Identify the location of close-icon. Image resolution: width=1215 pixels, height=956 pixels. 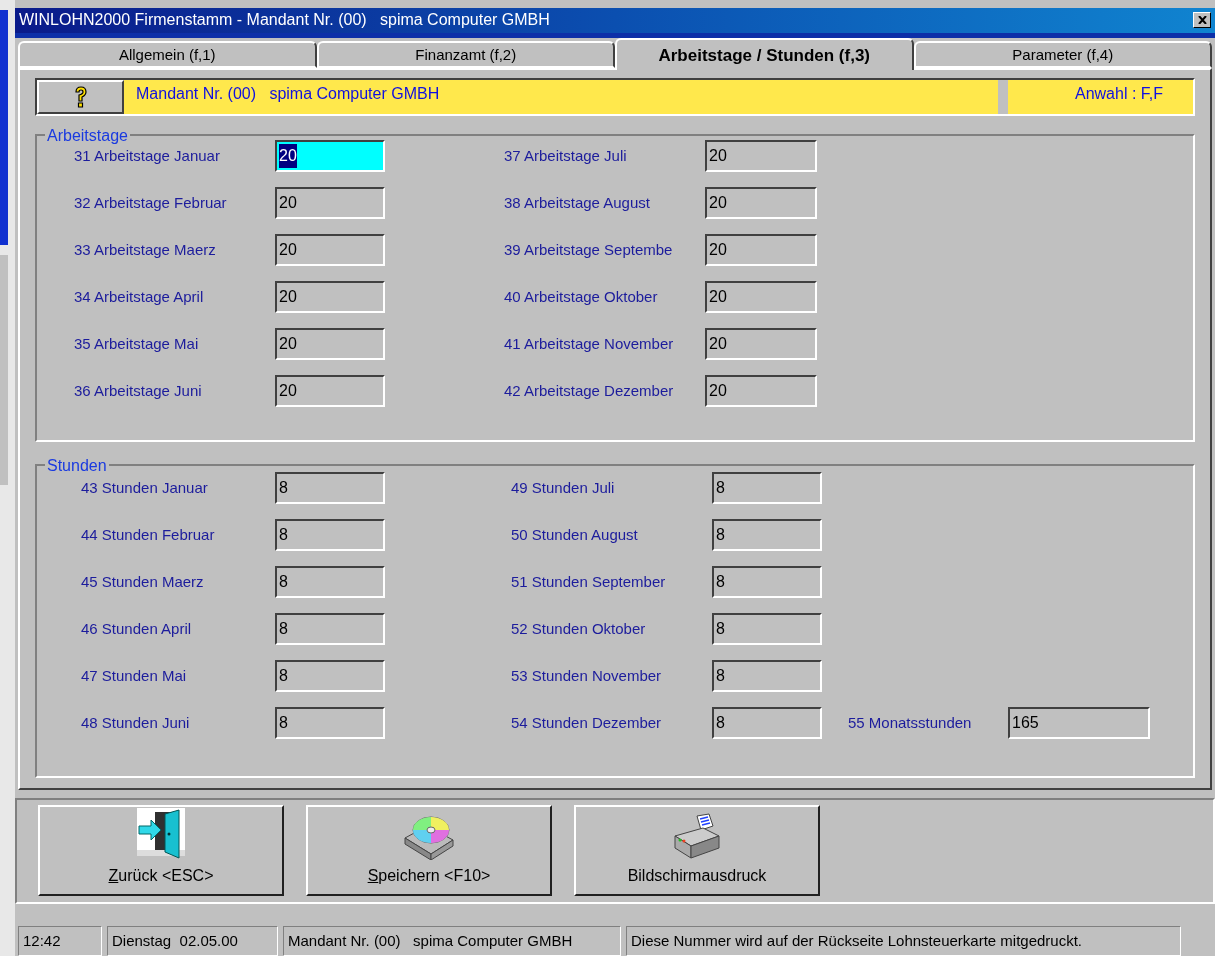
(1202, 20).